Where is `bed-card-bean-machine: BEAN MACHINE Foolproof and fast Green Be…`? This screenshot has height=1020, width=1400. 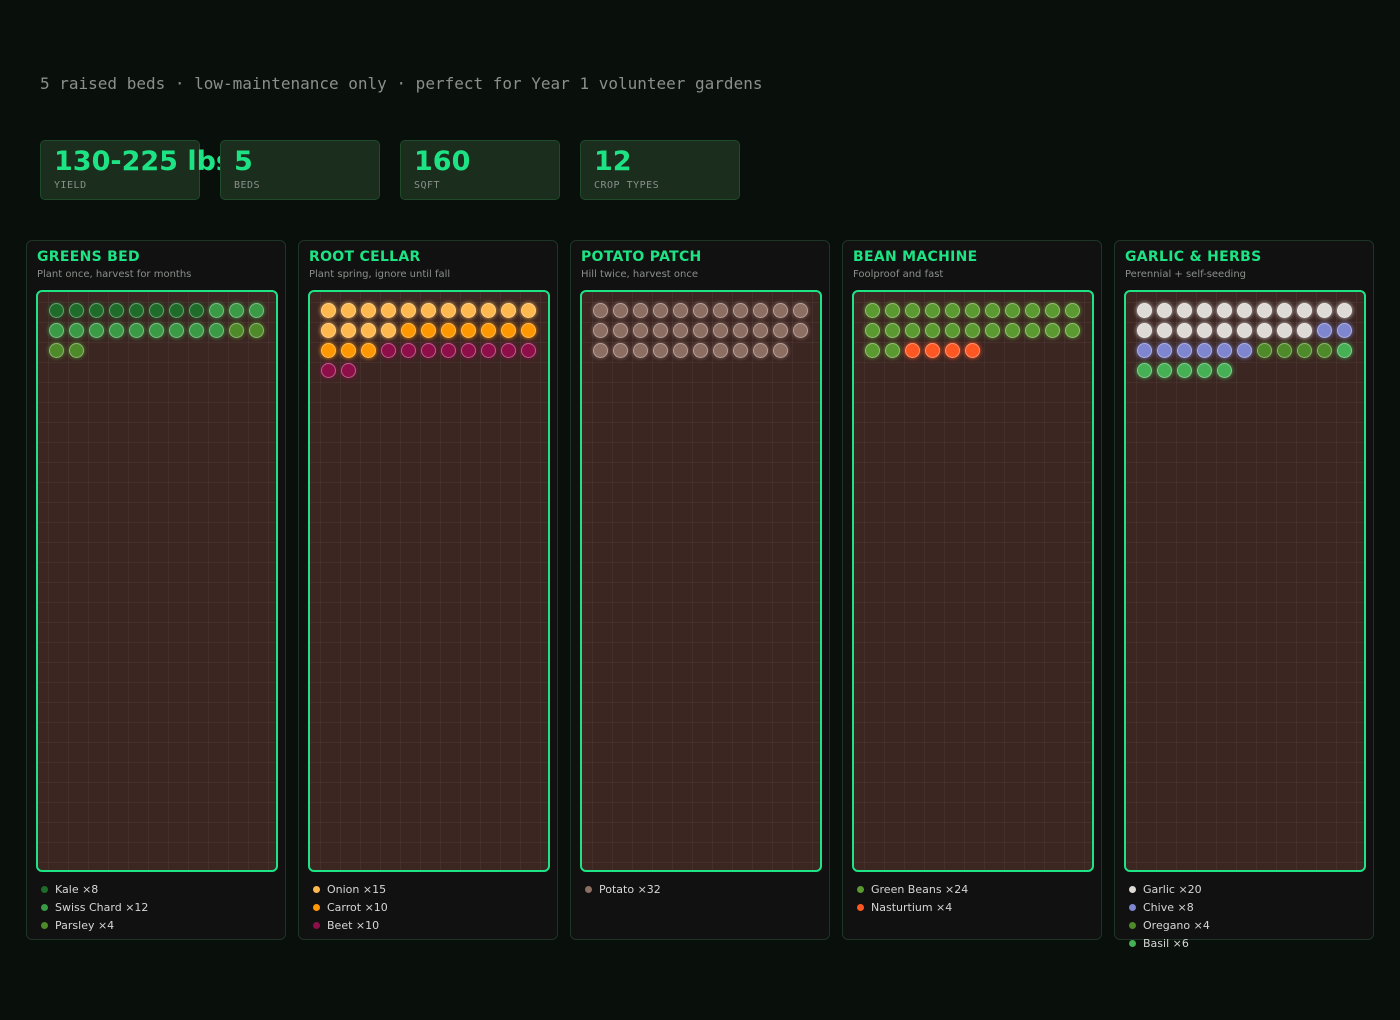
bed-card-bean-machine: BEAN MACHINE Foolproof and fast Green Be… is located at coordinates (972, 590).